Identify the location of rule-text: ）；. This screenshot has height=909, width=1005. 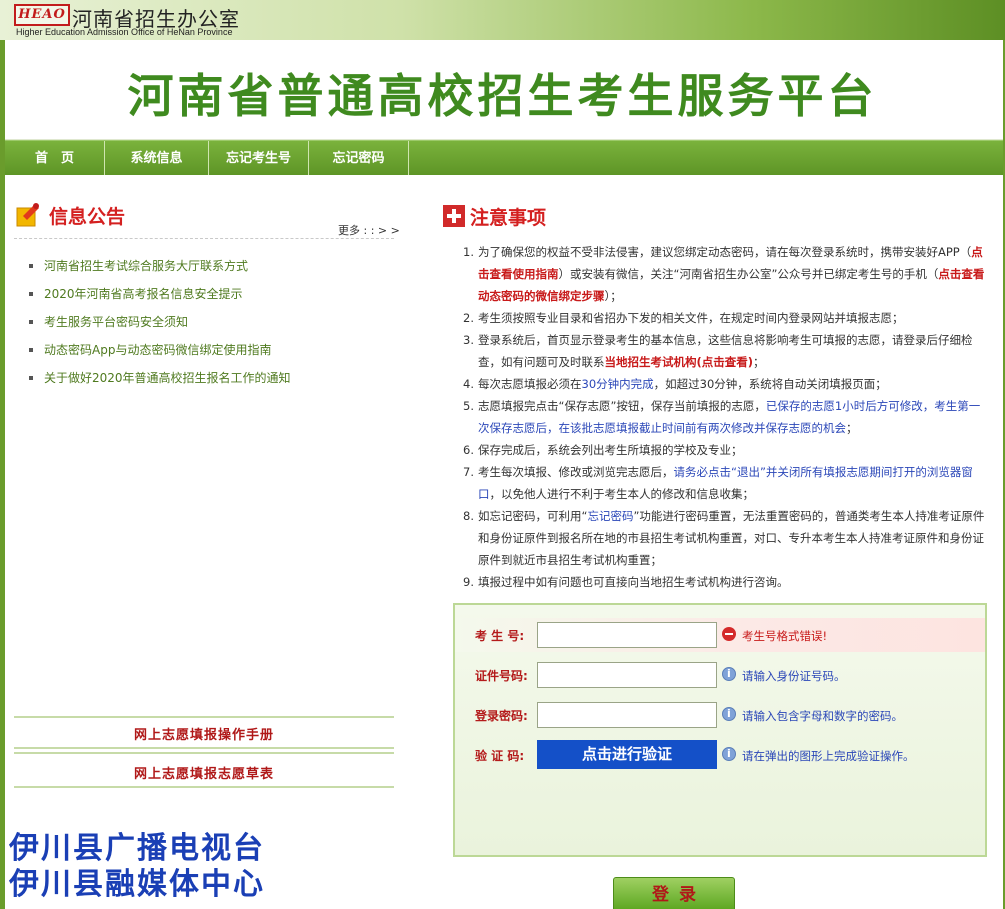
(613, 296).